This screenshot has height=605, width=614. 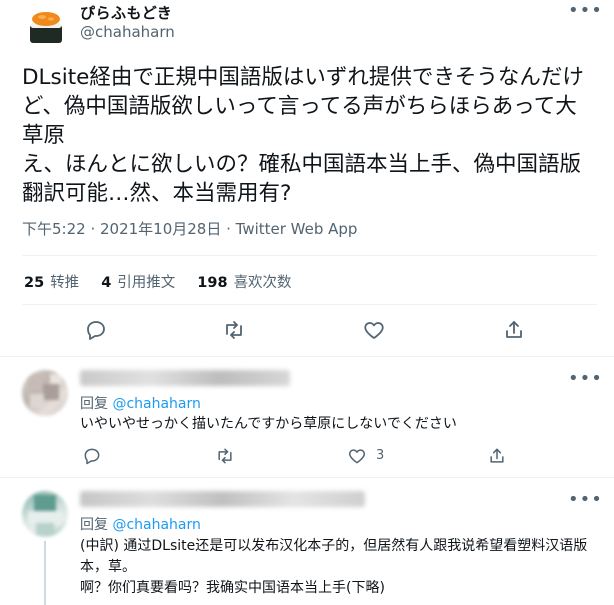 What do you see at coordinates (244, 281) in the screenshot?
I see `likes-stat: 198 喜欢次数` at bounding box center [244, 281].